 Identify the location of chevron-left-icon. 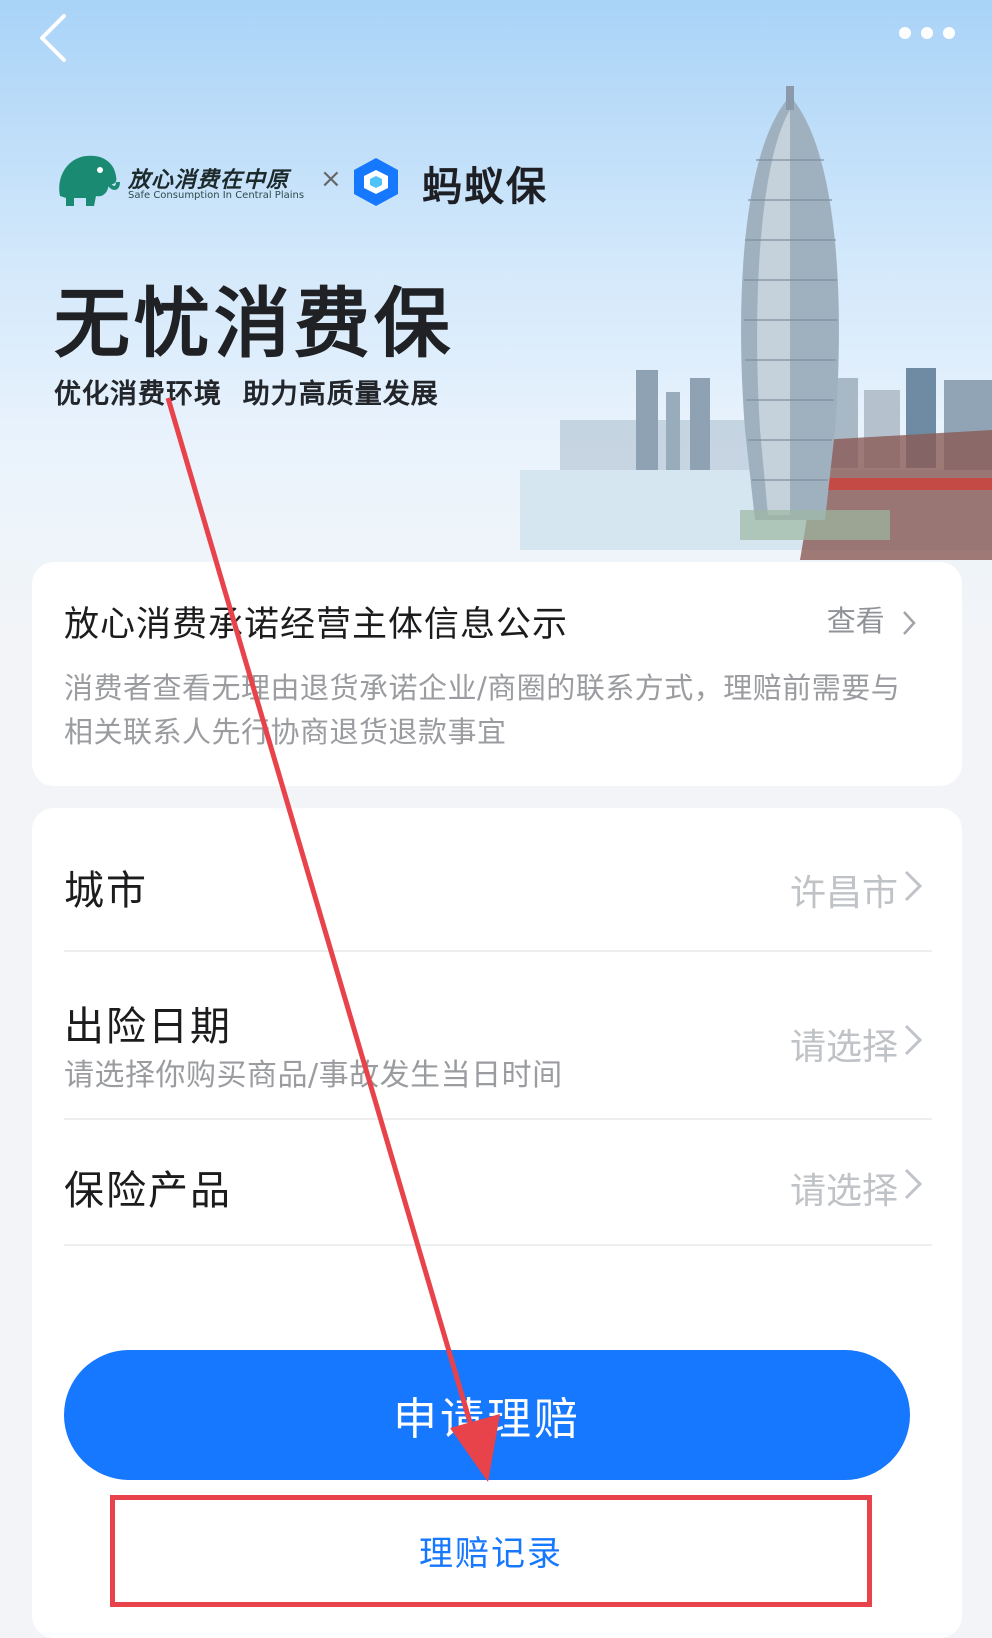
(55, 36).